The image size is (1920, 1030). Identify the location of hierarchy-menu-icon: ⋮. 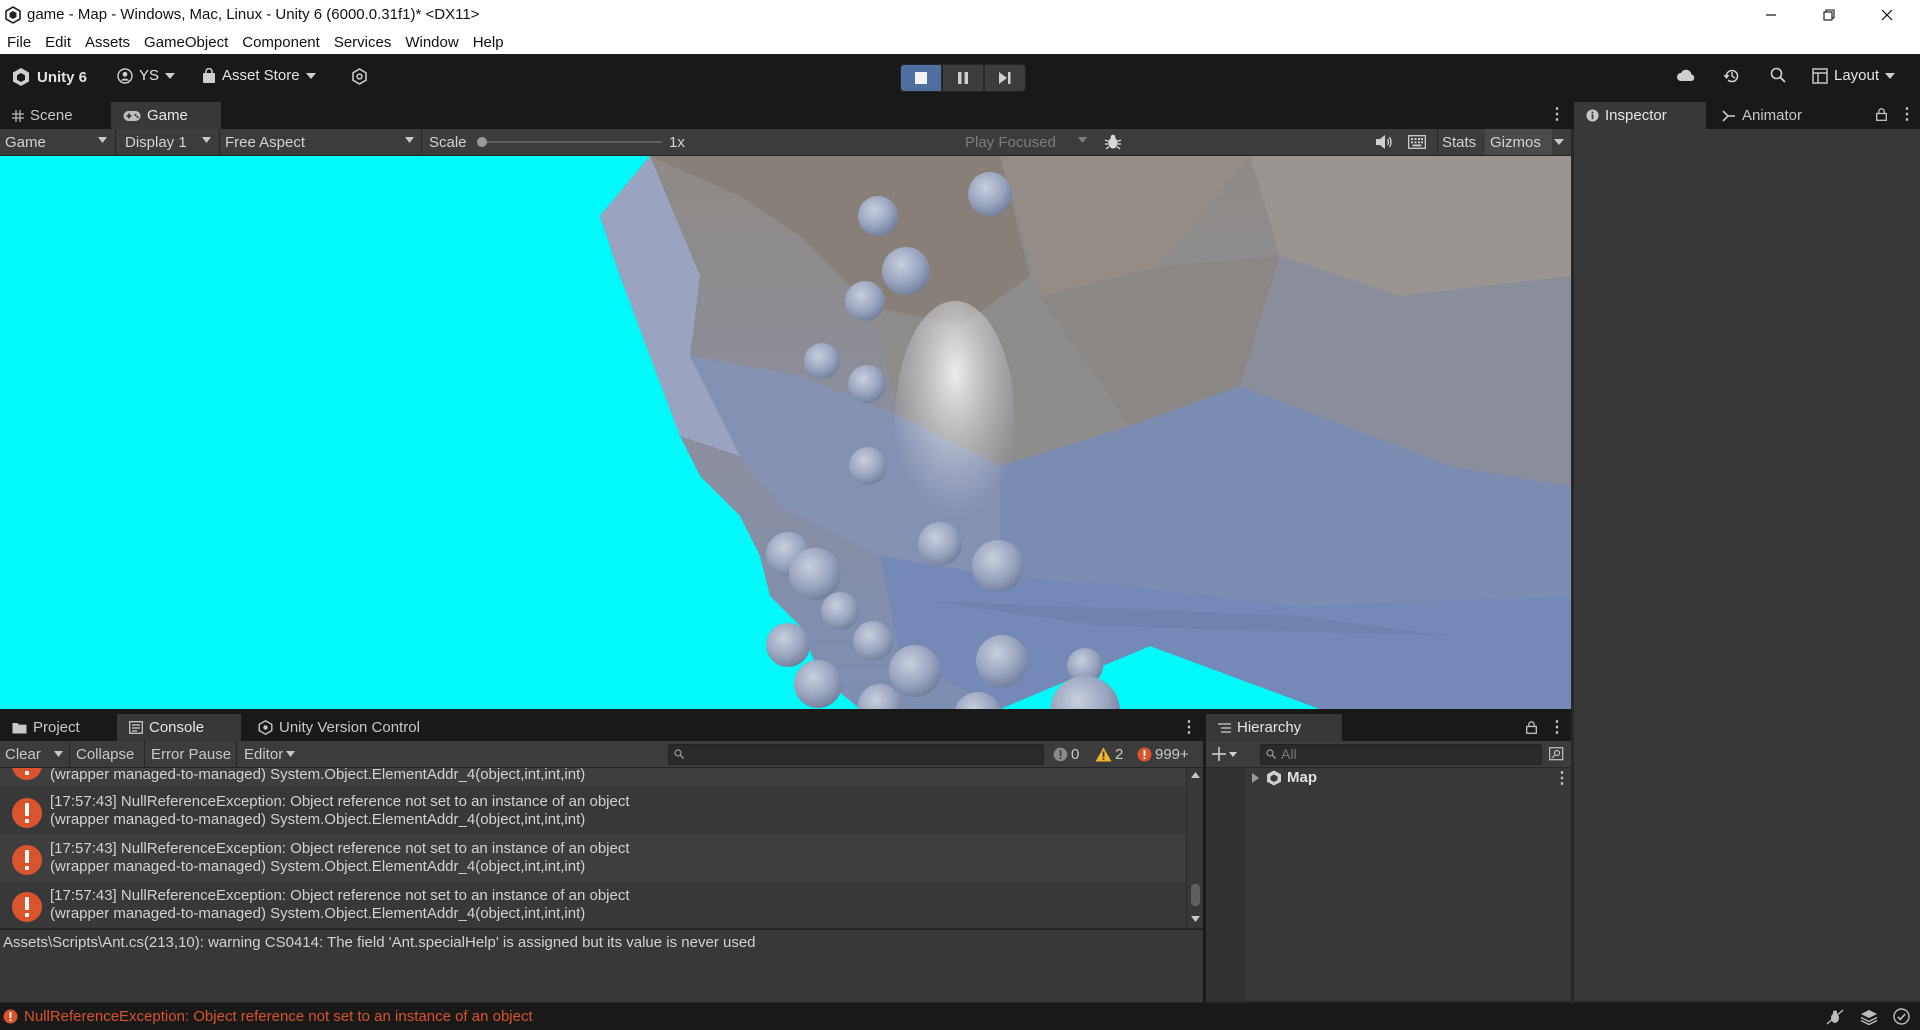
(1557, 727).